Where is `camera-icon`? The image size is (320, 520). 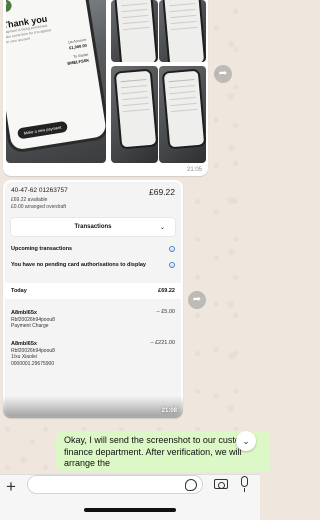 camera-icon is located at coordinates (221, 484).